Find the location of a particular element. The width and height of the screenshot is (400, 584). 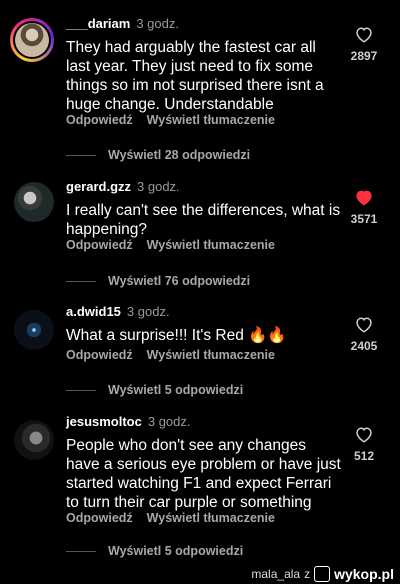

comment-header: a.dwid15 3 godz. is located at coordinates (118, 311).